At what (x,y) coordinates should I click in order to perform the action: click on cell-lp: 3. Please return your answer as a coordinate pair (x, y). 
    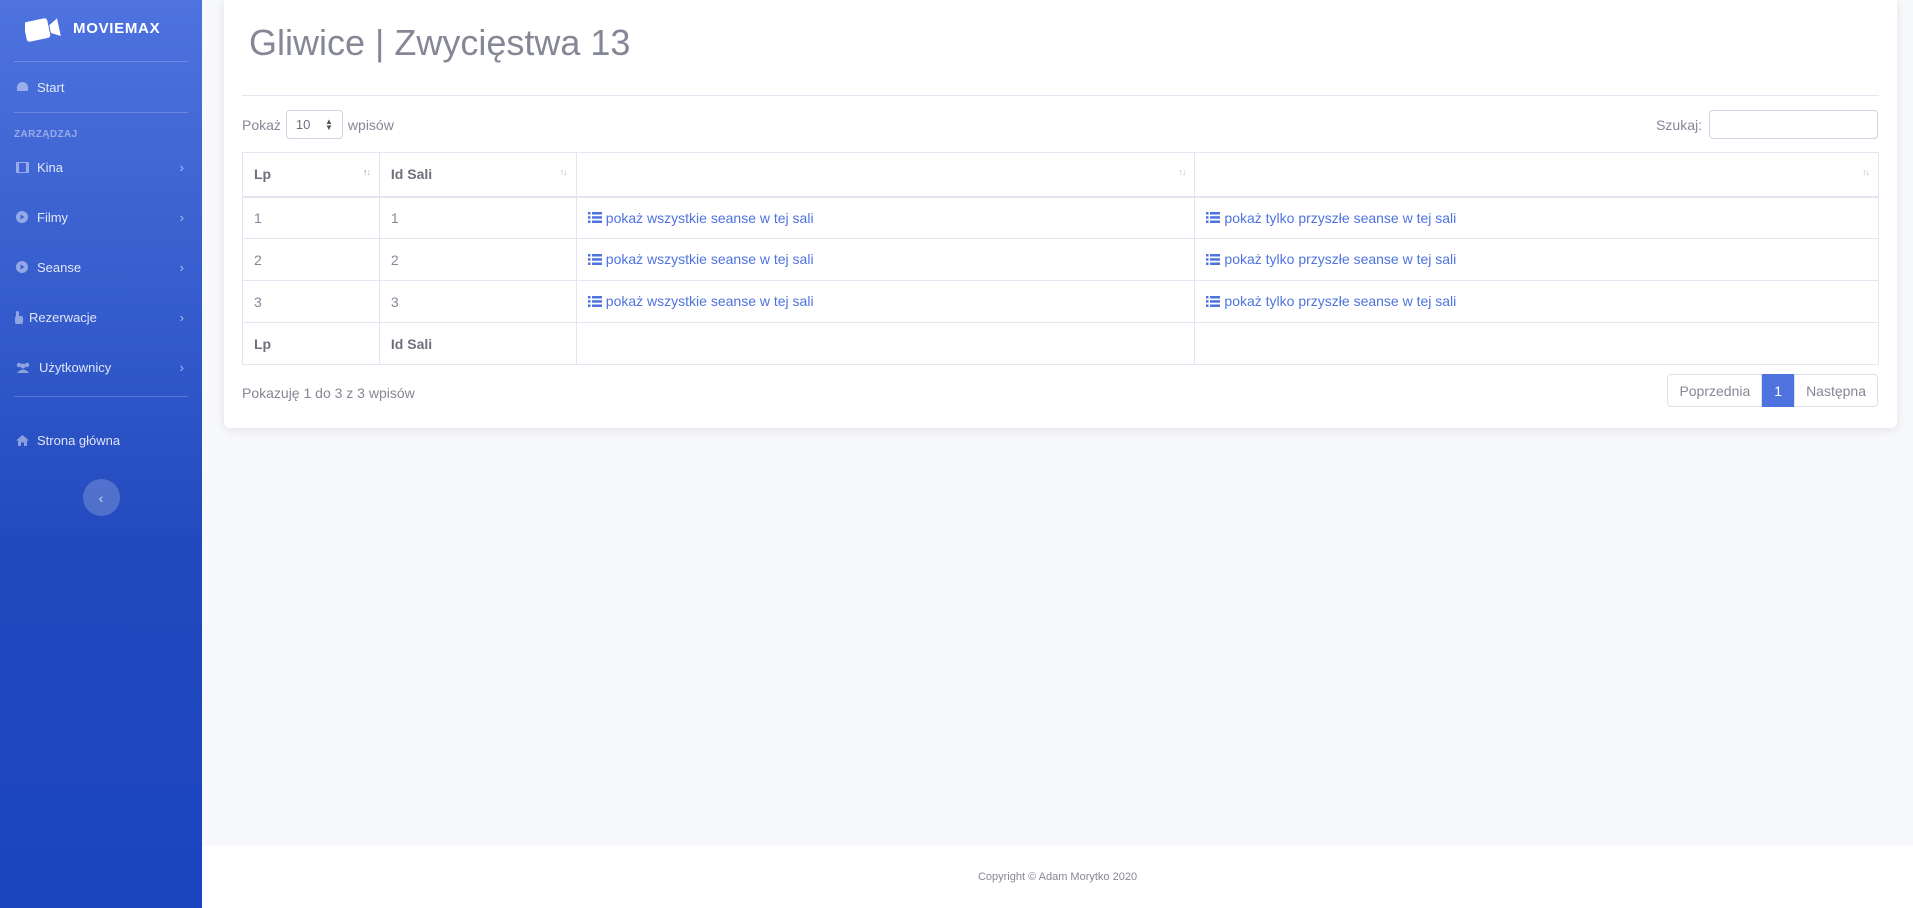
    Looking at the image, I should click on (311, 301).